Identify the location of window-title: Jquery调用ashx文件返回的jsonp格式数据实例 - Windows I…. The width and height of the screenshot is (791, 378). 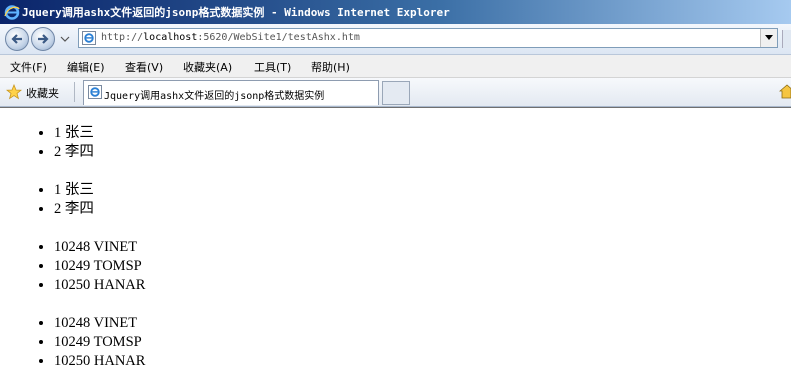
(236, 12).